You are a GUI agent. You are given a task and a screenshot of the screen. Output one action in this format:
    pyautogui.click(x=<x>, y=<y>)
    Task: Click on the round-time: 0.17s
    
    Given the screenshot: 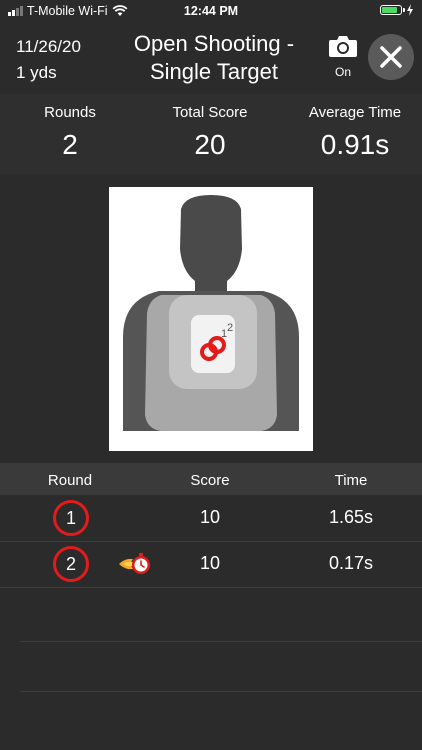 What is the action you would take?
    pyautogui.click(x=351, y=563)
    